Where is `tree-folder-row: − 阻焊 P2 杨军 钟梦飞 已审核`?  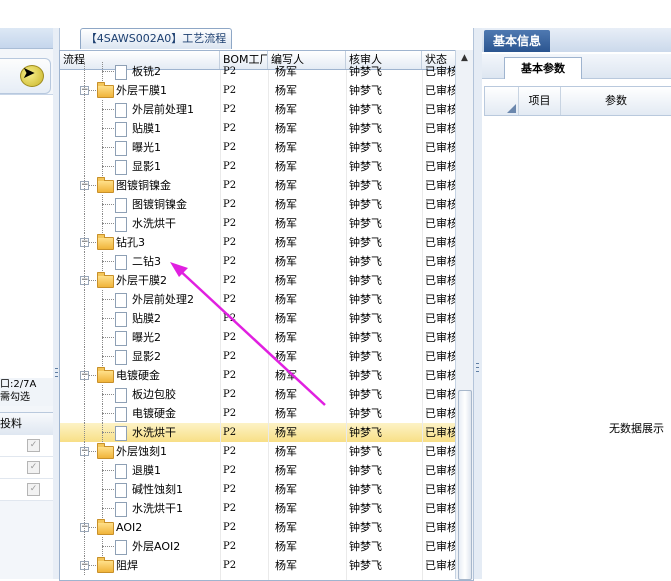
tree-folder-row: − 阻焊 P2 杨军 钟梦飞 已审核 is located at coordinates (258, 565).